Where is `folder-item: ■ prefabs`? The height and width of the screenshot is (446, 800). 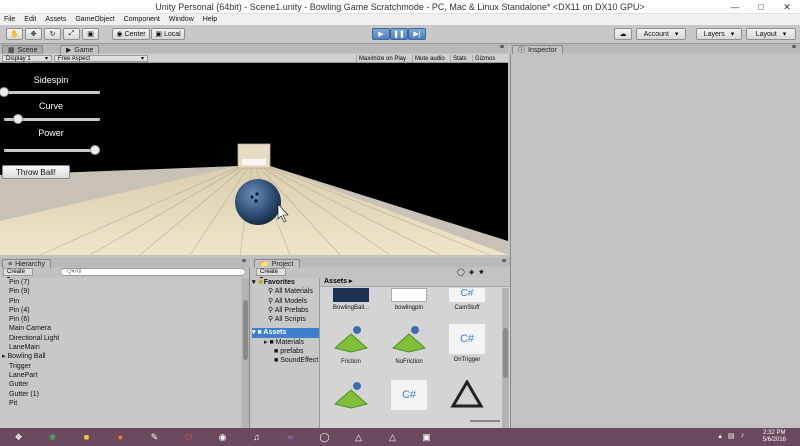 folder-item: ■ prefabs is located at coordinates (285, 351).